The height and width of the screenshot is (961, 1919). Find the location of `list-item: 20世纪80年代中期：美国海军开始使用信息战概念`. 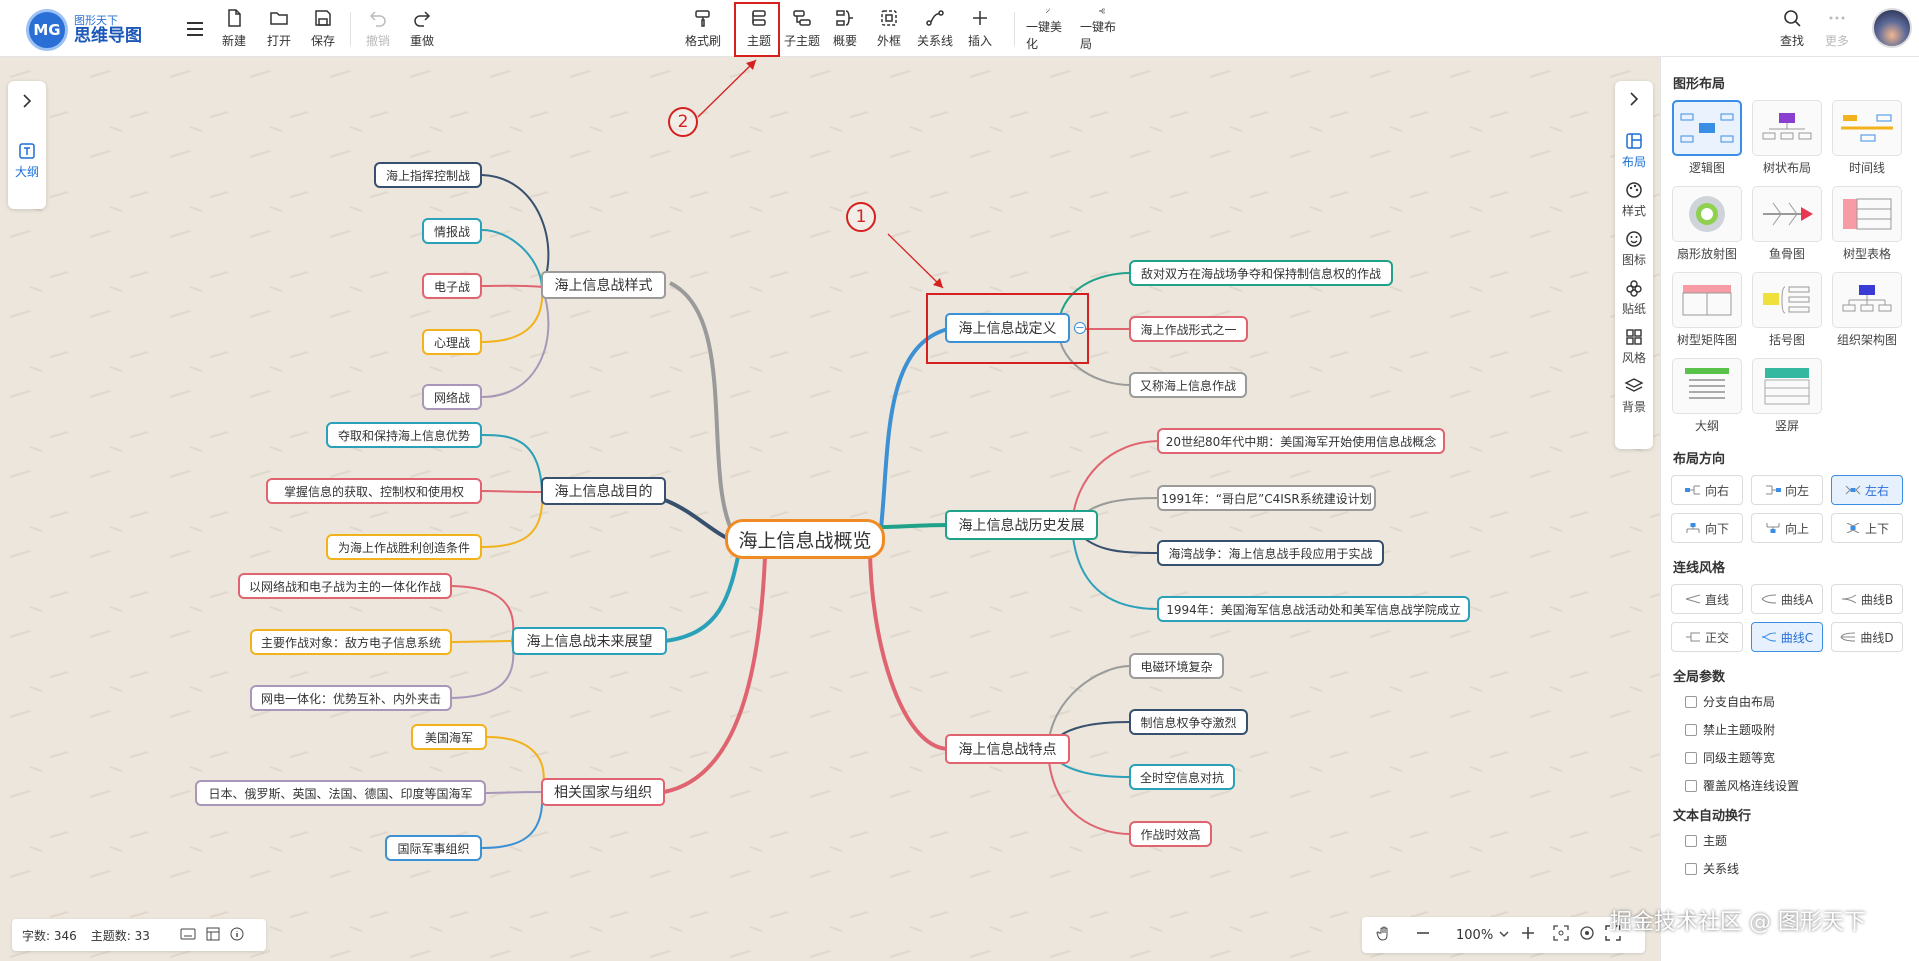

list-item: 20世纪80年代中期：美国海军开始使用信息战概念 is located at coordinates (1301, 441).